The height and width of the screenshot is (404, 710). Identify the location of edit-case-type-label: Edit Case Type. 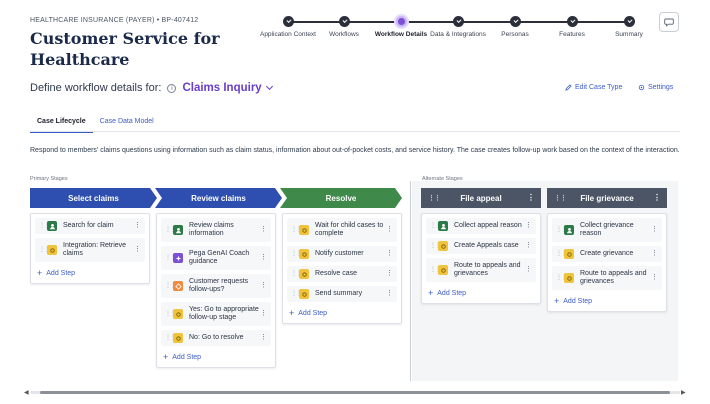
(599, 87).